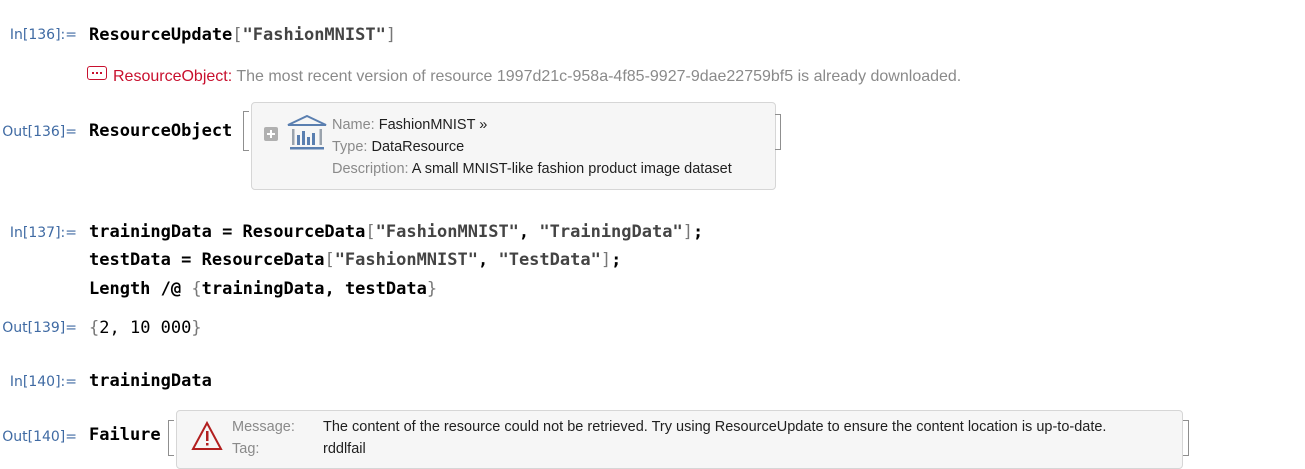 Image resolution: width=1305 pixels, height=469 pixels. Describe the element at coordinates (263, 289) in the screenshot. I see `input-code-in137-line3: Length /@ {trainingData, testData}` at that location.